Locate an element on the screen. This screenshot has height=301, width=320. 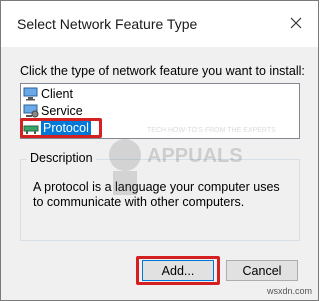
close-icon is located at coordinates (296, 23).